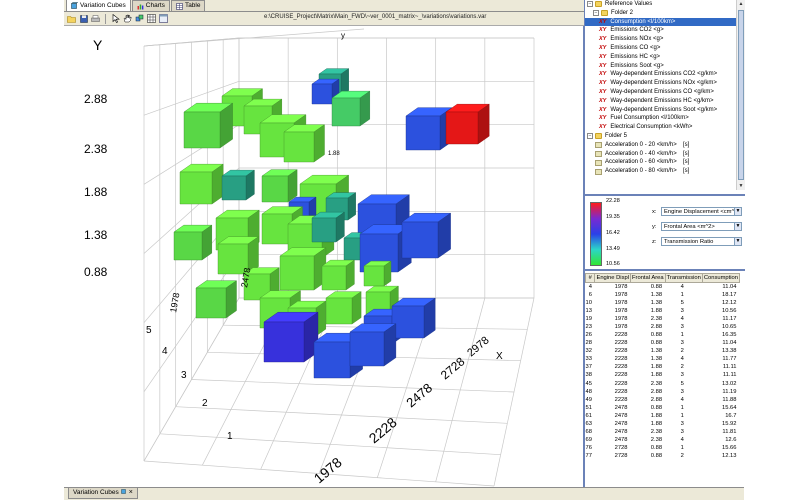  What do you see at coordinates (729, 399) in the screenshot?
I see `table-cell: 11.88` at bounding box center [729, 399].